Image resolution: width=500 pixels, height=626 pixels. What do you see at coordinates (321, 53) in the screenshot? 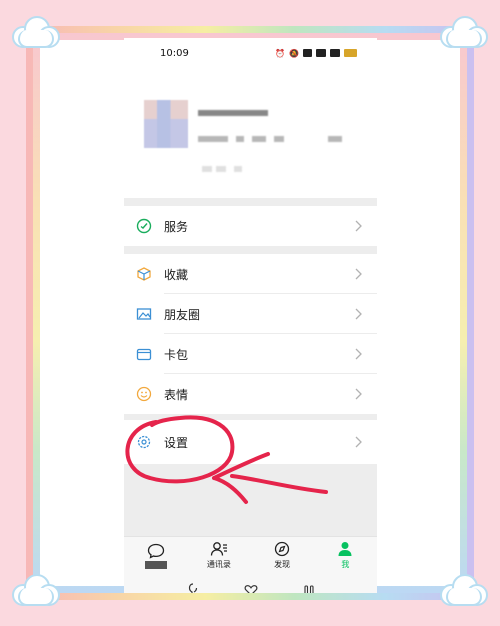
I see `signal-icon` at bounding box center [321, 53].